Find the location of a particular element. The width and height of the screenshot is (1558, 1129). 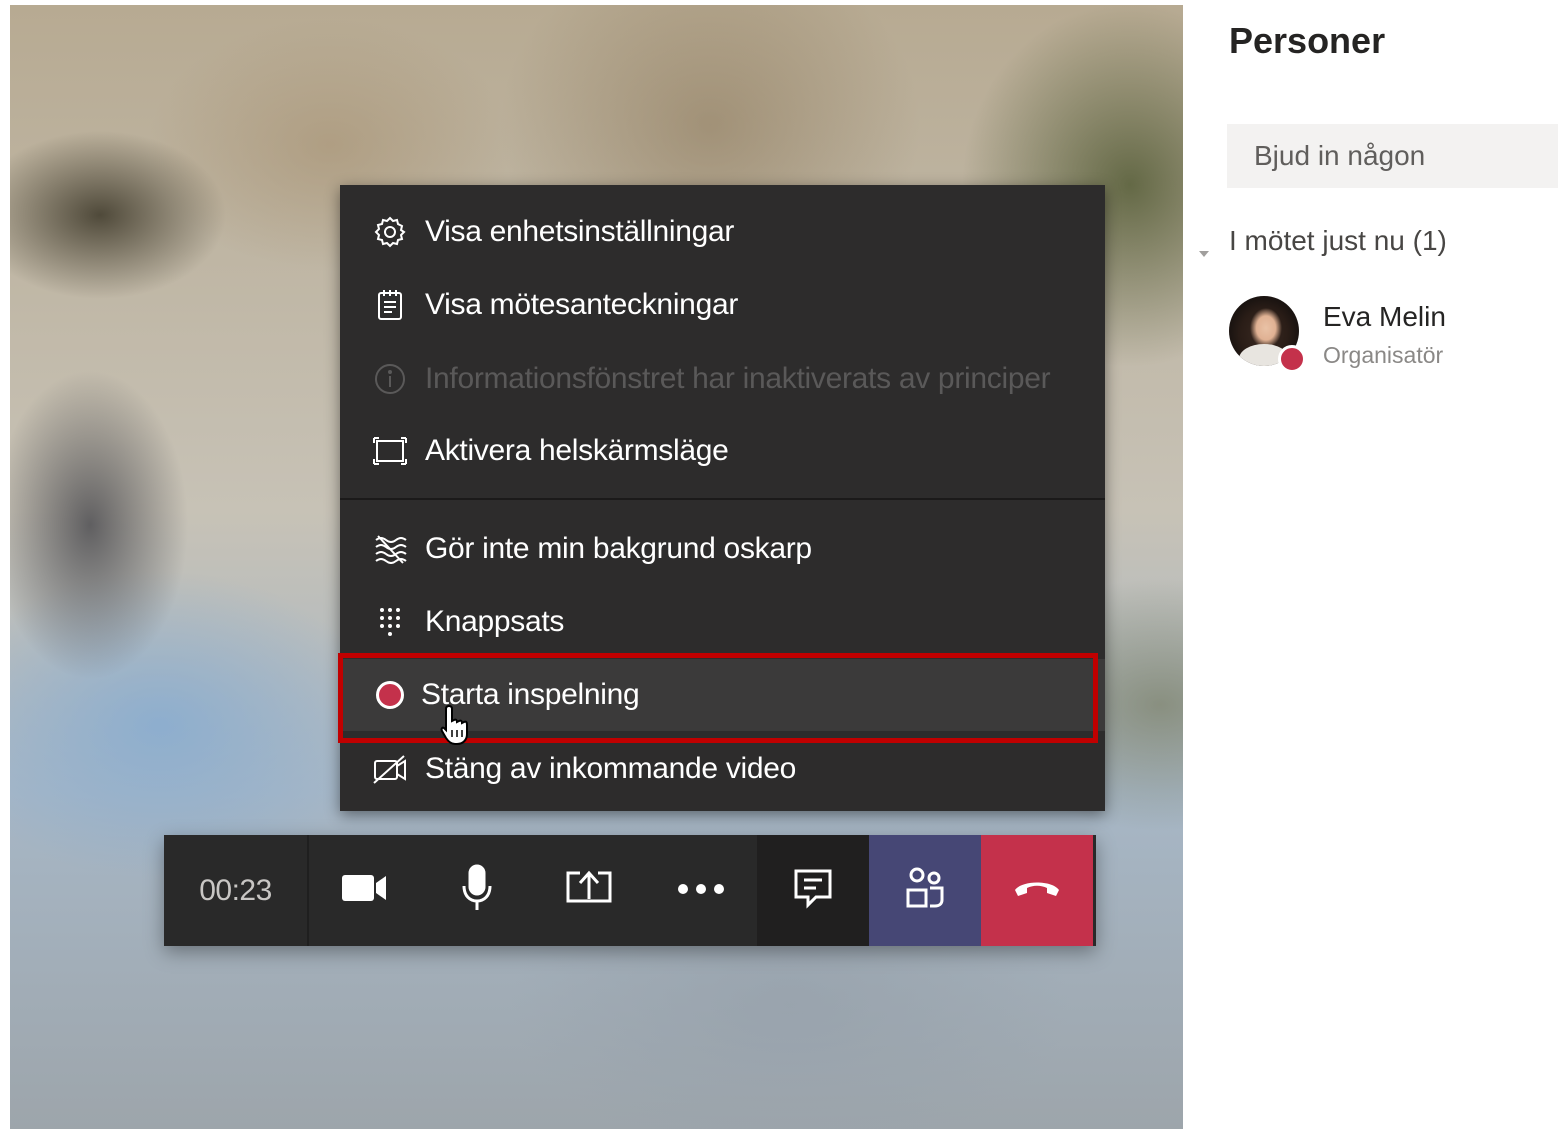

menu-divider is located at coordinates (722, 499).